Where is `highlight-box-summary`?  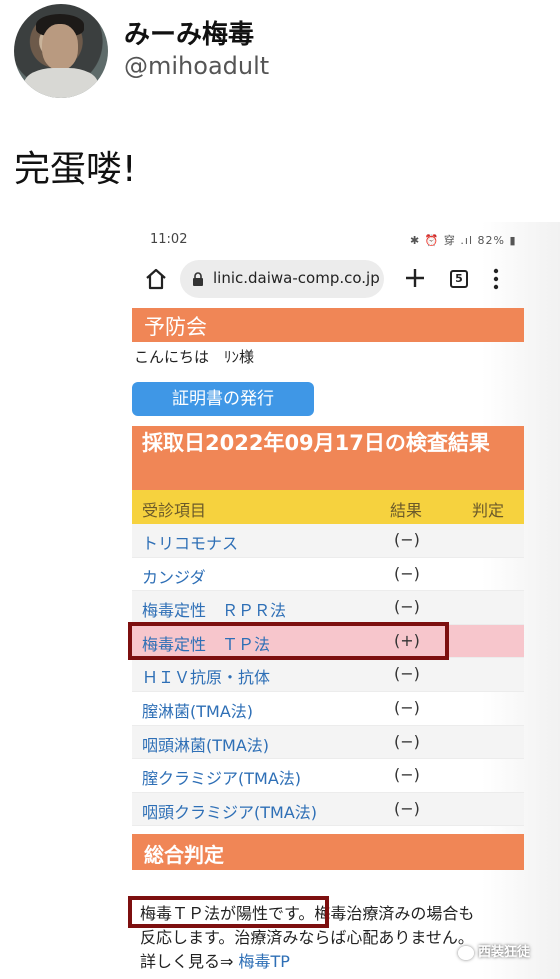 highlight-box-summary is located at coordinates (228, 912).